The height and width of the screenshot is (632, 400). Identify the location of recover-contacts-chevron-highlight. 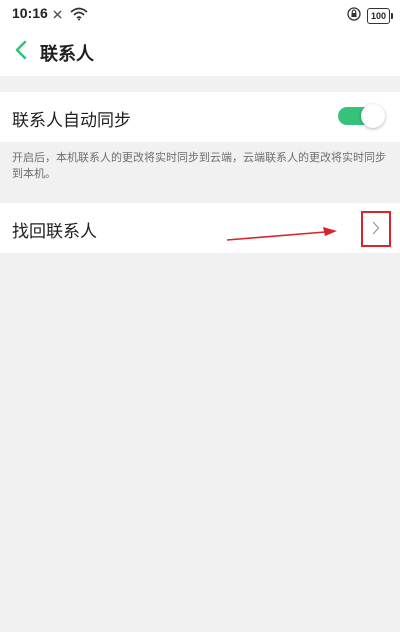
(376, 229).